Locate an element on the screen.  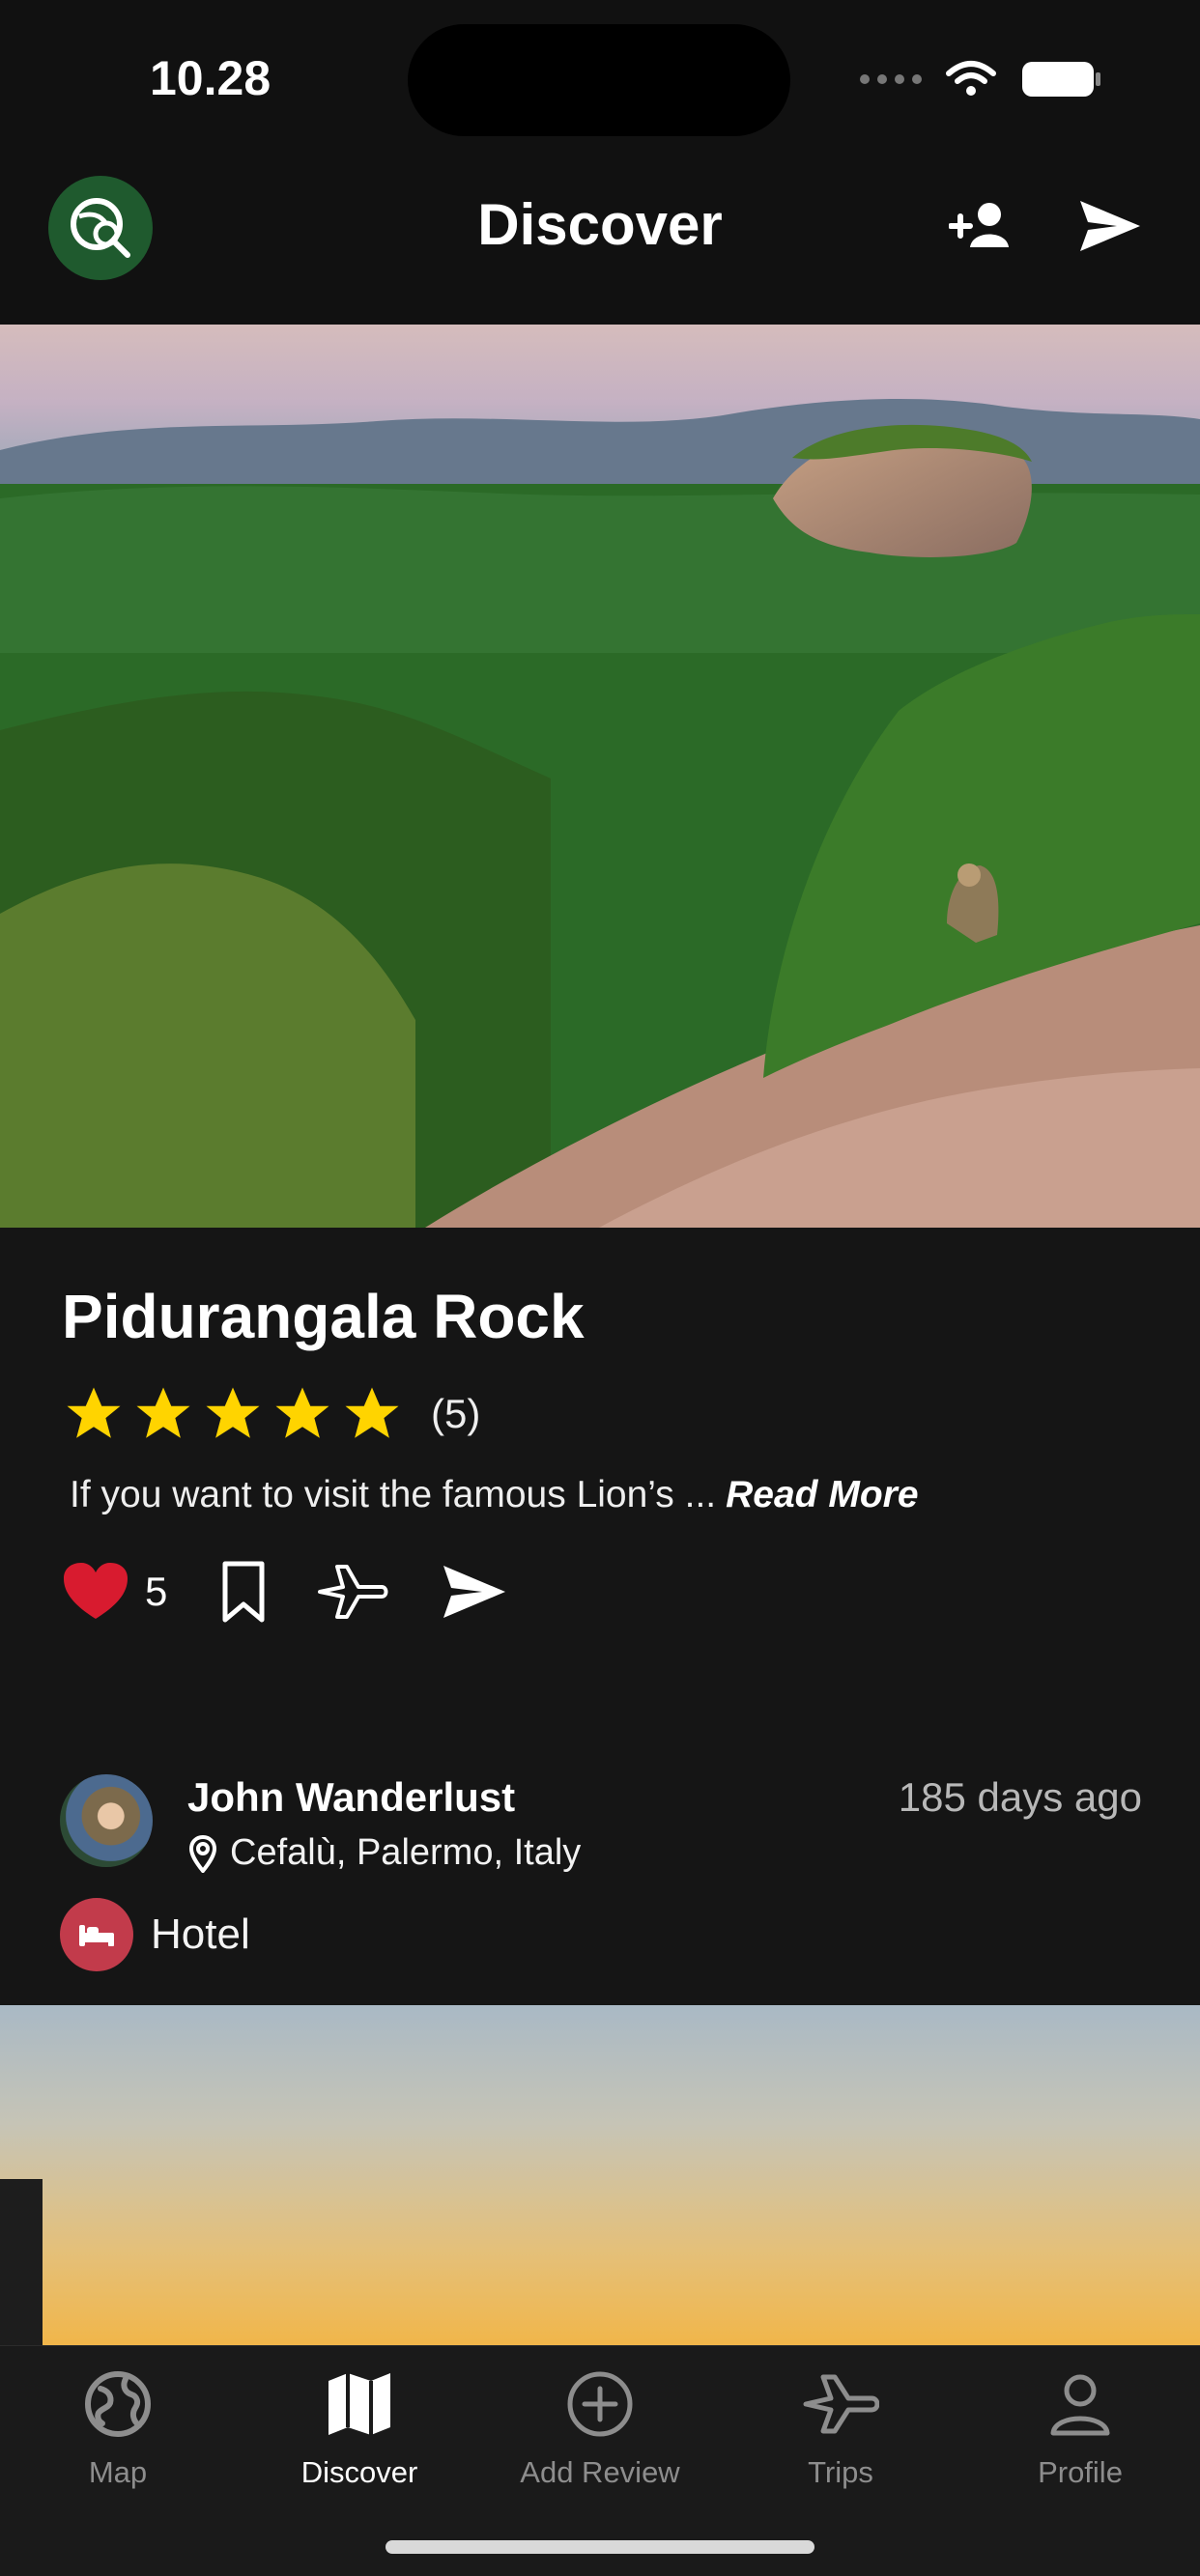
globe-icon is located at coordinates (118, 2404).